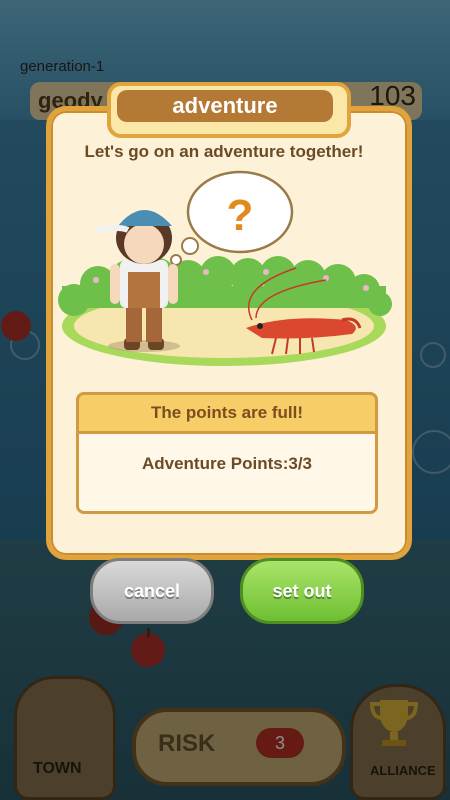 The height and width of the screenshot is (800, 450). Describe the element at coordinates (227, 413) in the screenshot. I see `points-full-header: The points are full!` at that location.